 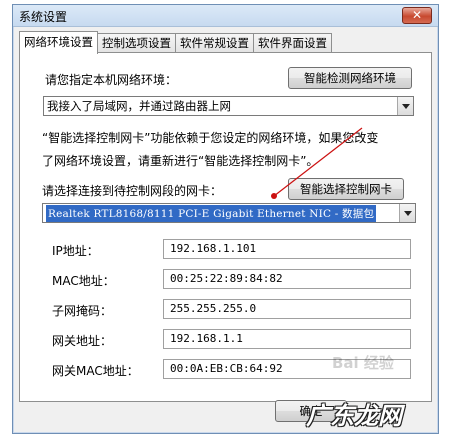 What do you see at coordinates (139, 106) in the screenshot?
I see `network-env-value: 我接入了局域网，并通过路由器上网` at bounding box center [139, 106].